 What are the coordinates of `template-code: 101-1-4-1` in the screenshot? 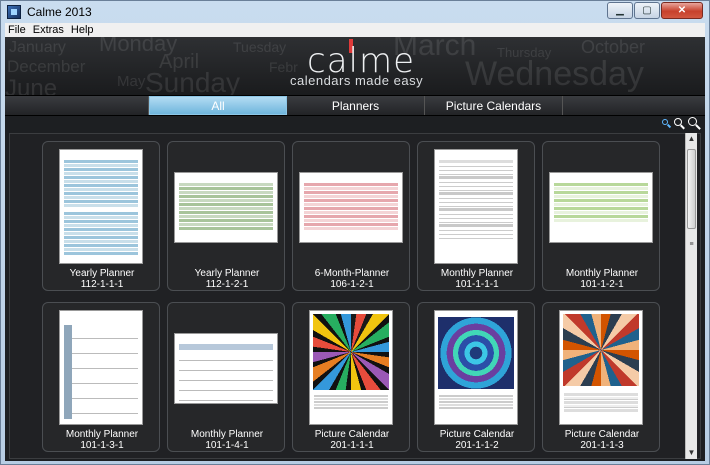 It's located at (227, 445).